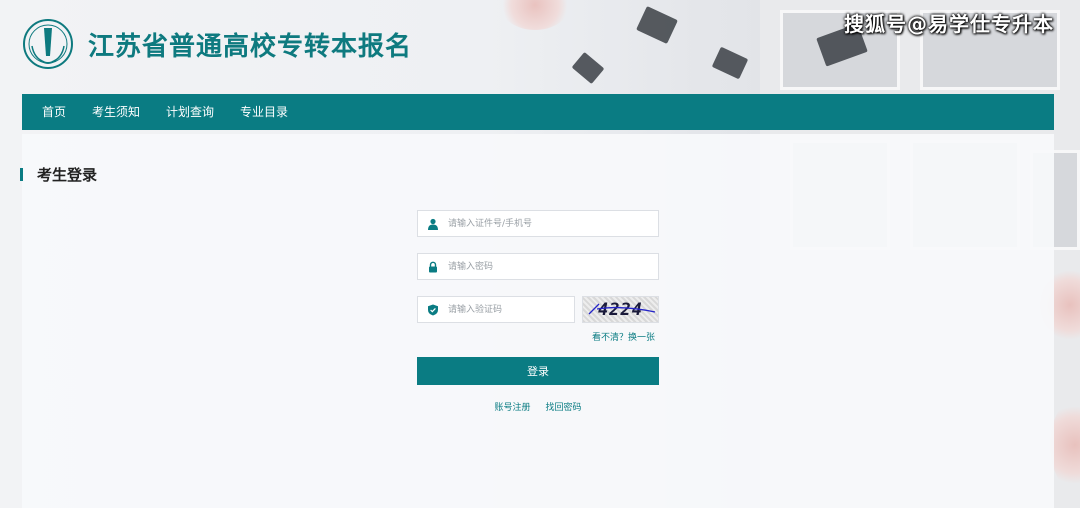 The image size is (1080, 508). Describe the element at coordinates (538, 336) in the screenshot. I see `refresh-captcha-link: 看不清？换一张` at that location.